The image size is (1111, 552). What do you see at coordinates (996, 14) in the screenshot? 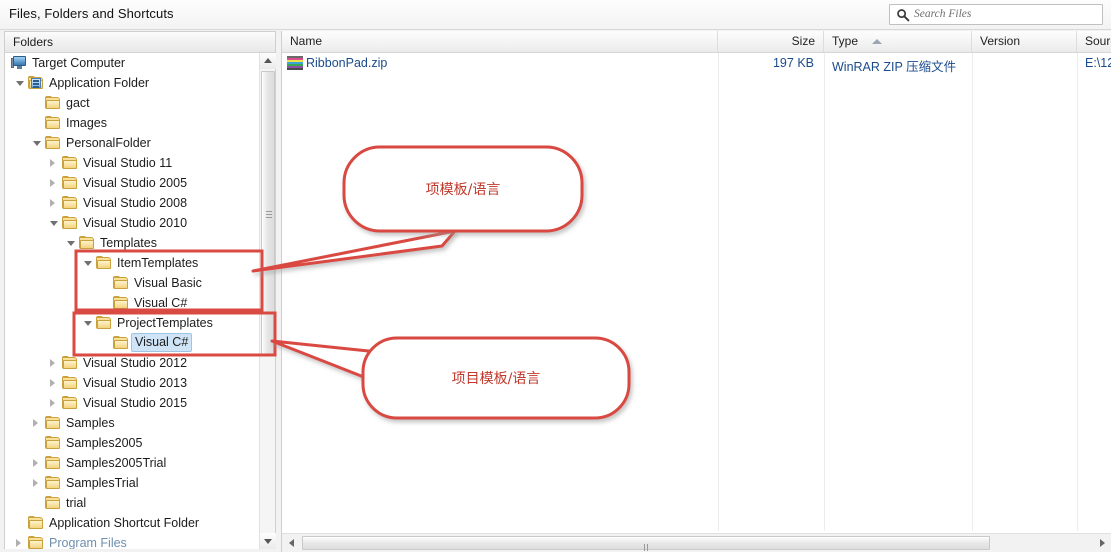
I see `search-box: Search Files` at bounding box center [996, 14].